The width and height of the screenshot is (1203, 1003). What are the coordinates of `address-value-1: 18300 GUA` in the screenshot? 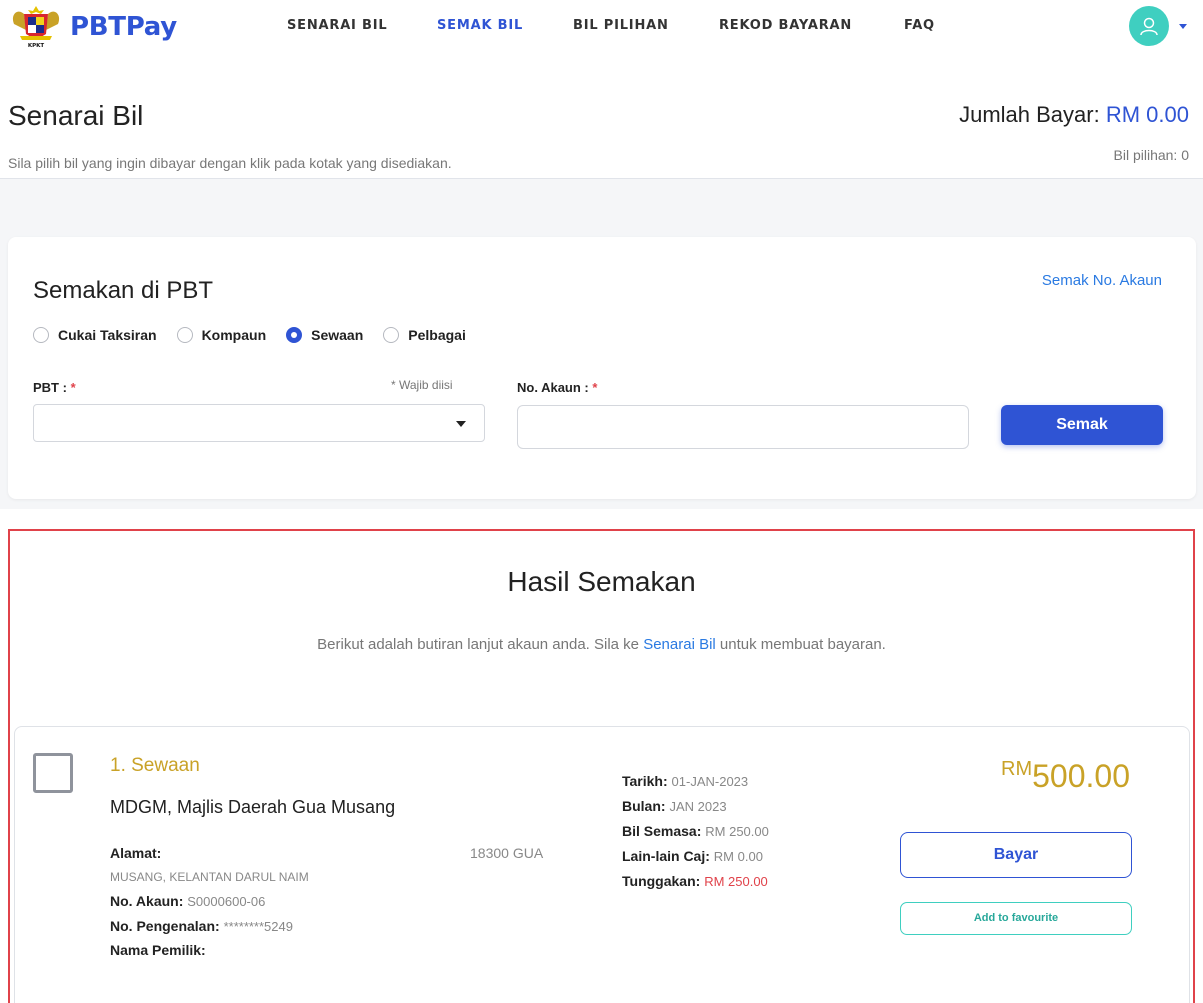 It's located at (507, 853).